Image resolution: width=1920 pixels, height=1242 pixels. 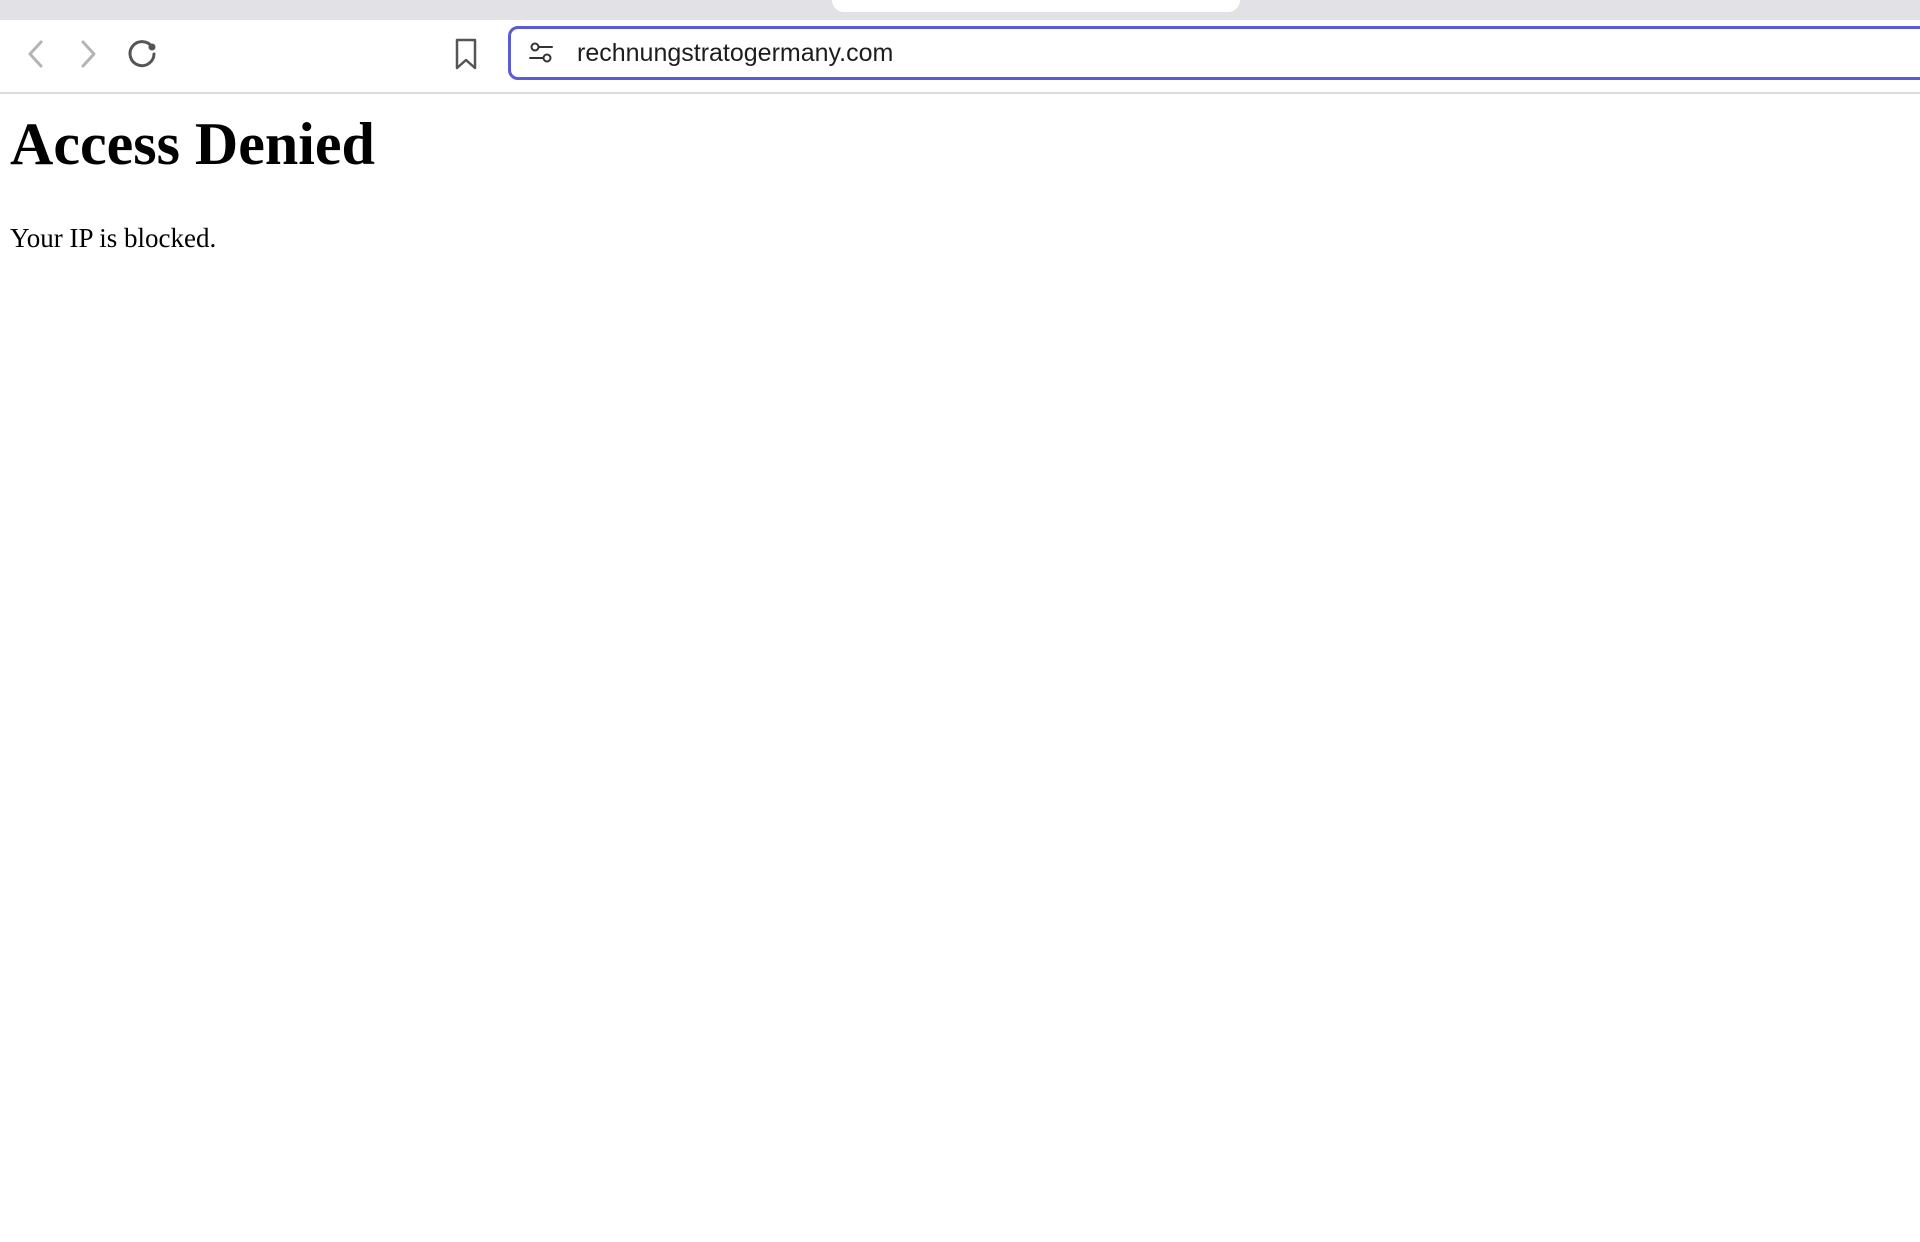 I want to click on bookmark-button, so click(x=466, y=54).